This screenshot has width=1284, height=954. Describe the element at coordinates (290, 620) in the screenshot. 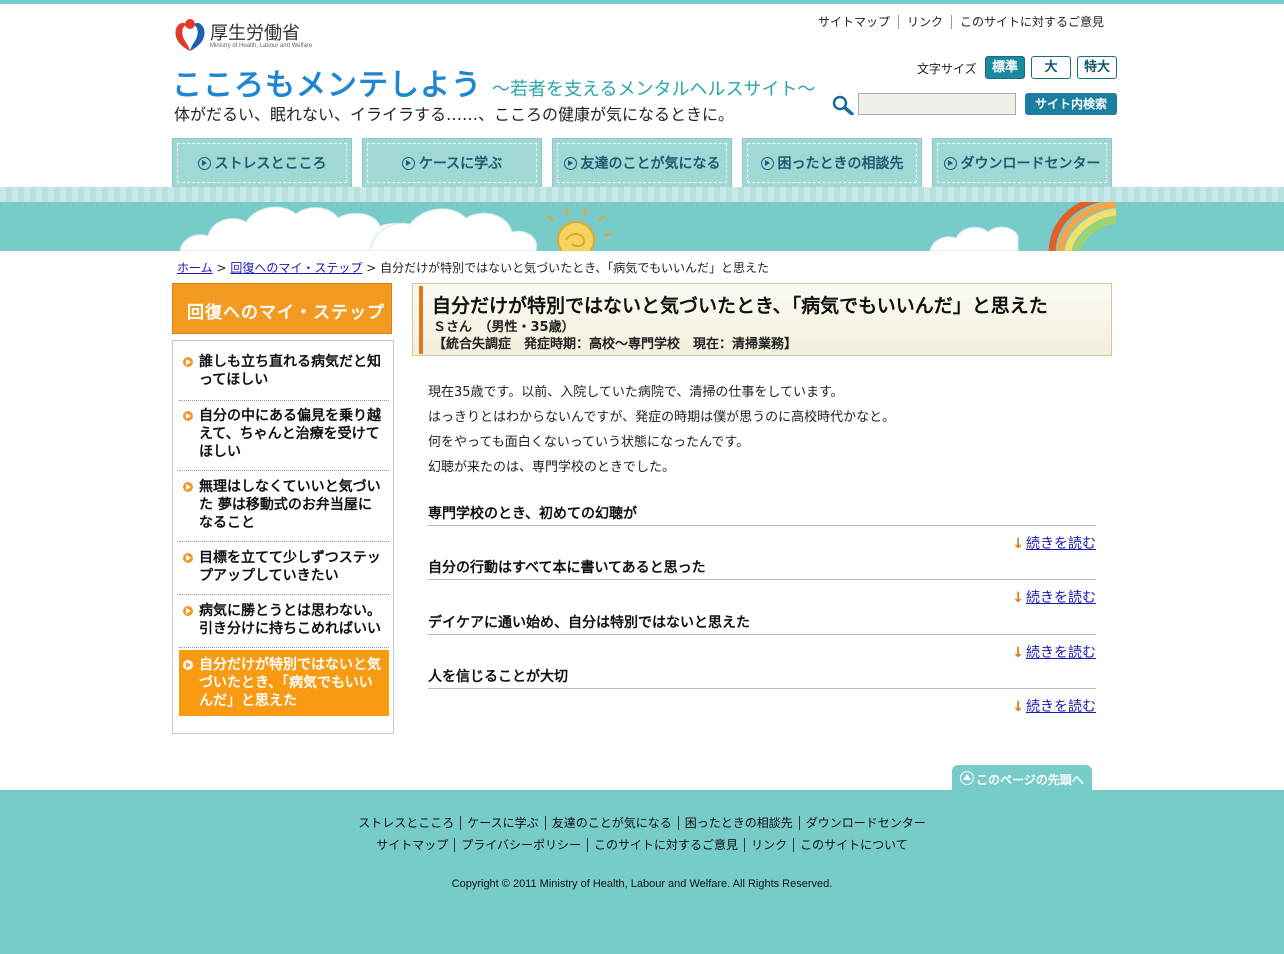

I see `sidebar-item-label: 病気に勝とうとは思わない。引き分けに持ちこめればいい` at that location.